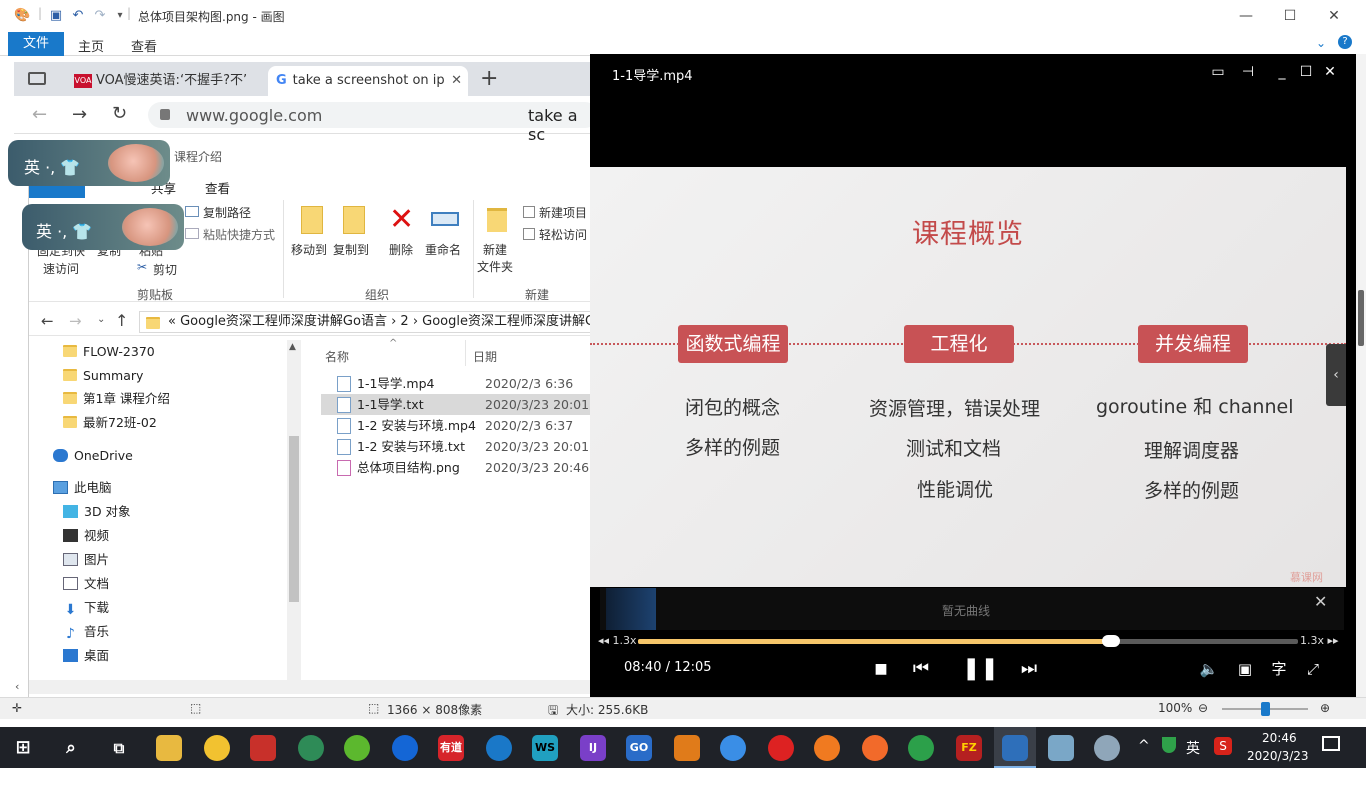 This screenshot has width=1366, height=808. I want to click on cut-button: 剪切, so click(165, 269).